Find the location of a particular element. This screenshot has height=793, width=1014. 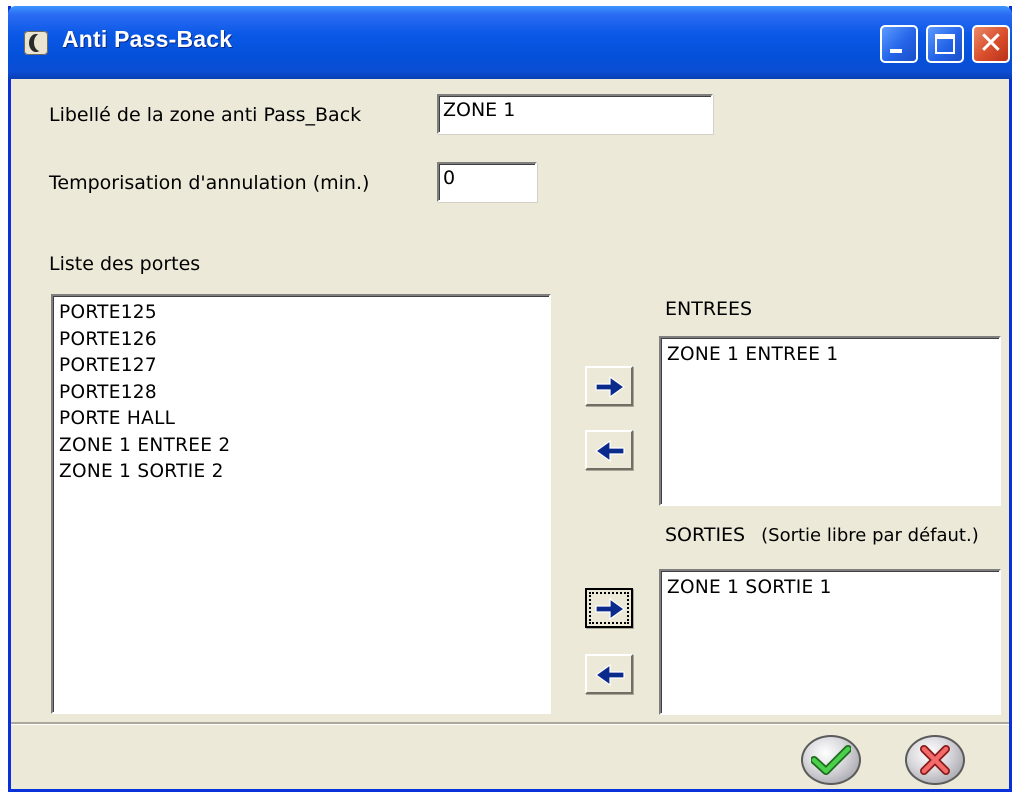

sorties-title: SORTIES is located at coordinates (705, 535).